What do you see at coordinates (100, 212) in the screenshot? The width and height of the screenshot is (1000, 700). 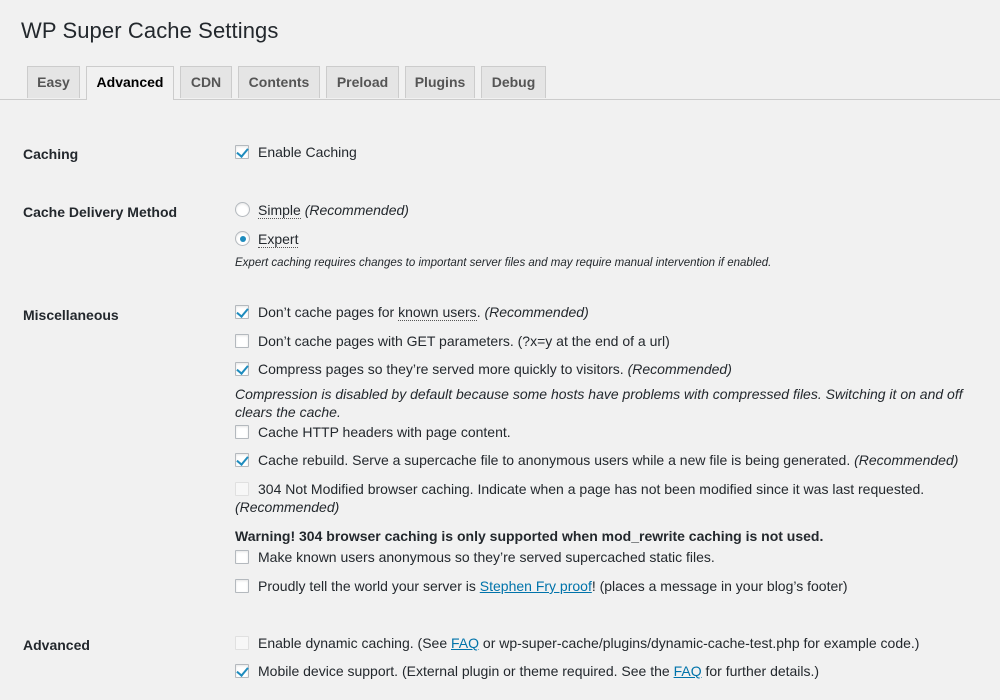 I see `delivery-method-label: Cache Delivery Method` at bounding box center [100, 212].